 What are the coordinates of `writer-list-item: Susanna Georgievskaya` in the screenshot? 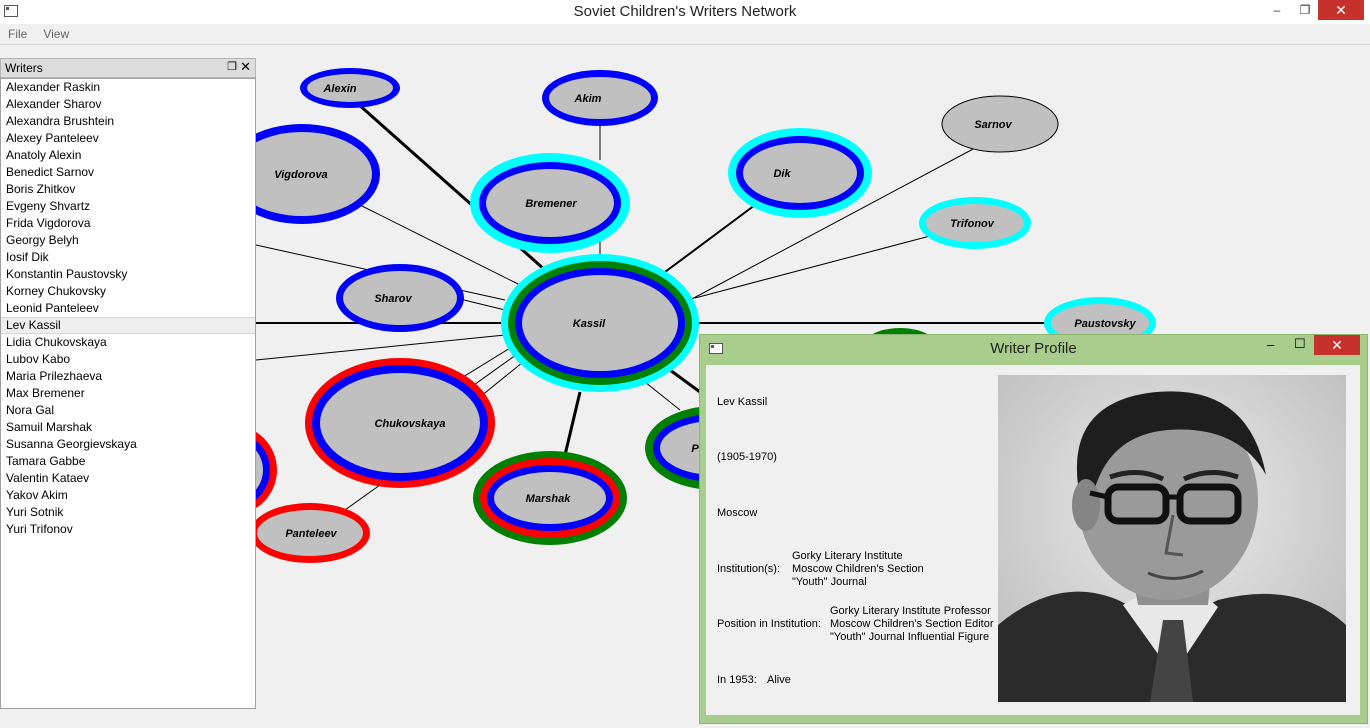 It's located at (128, 444).